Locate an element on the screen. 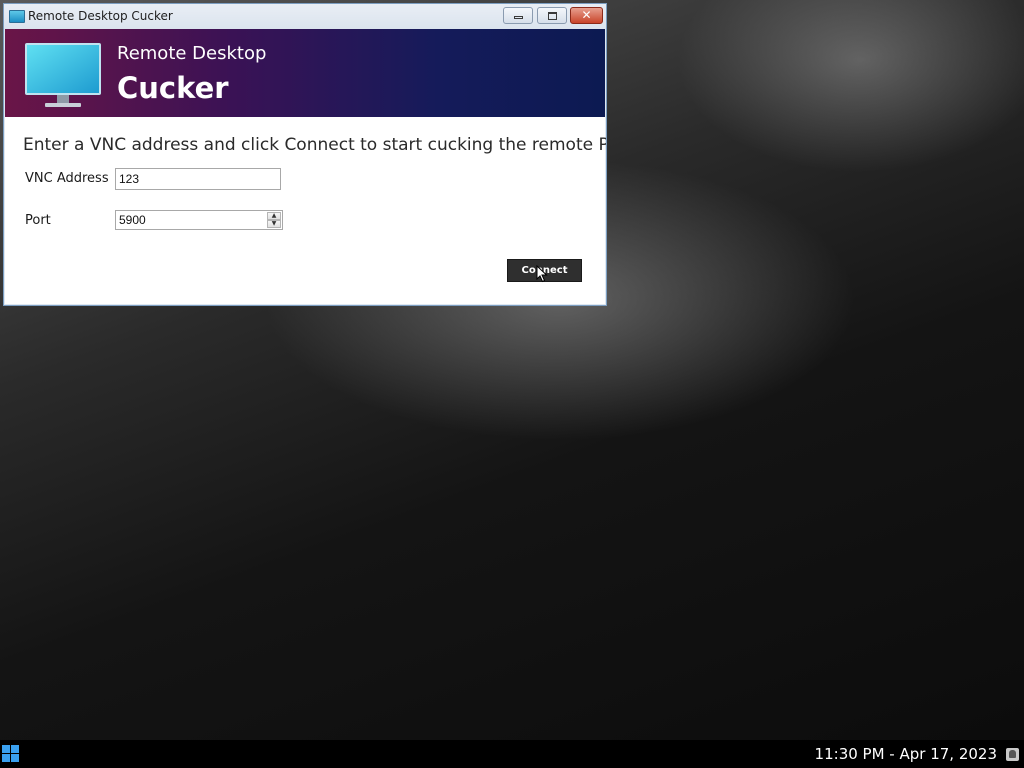 Image resolution: width=1024 pixels, height=768 pixels. banner-title: Cucker is located at coordinates (173, 88).